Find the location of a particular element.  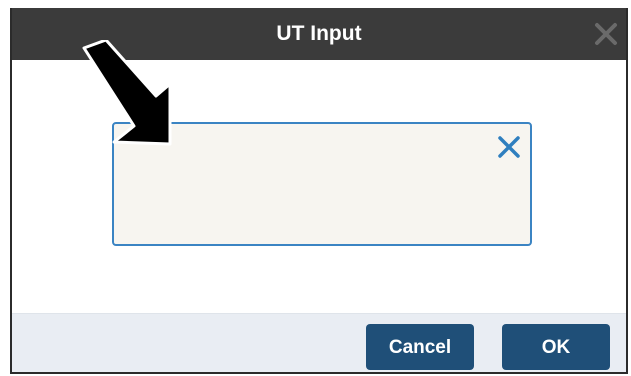

ok-button: OK is located at coordinates (556, 347).